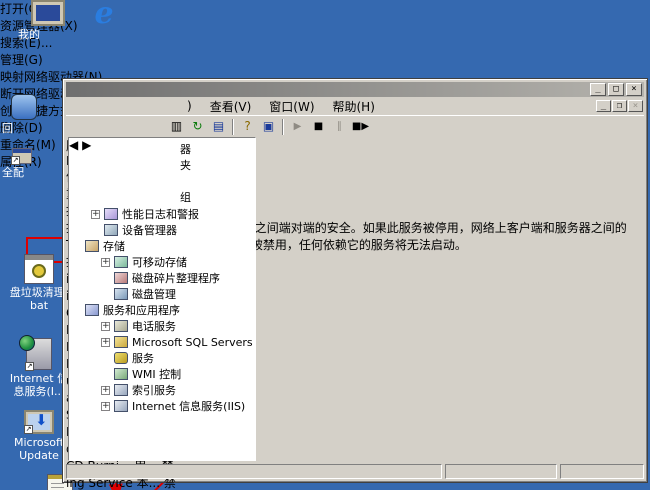 This screenshot has height=490, width=650. I want to click on tree-item-fragment, so click(162, 182).